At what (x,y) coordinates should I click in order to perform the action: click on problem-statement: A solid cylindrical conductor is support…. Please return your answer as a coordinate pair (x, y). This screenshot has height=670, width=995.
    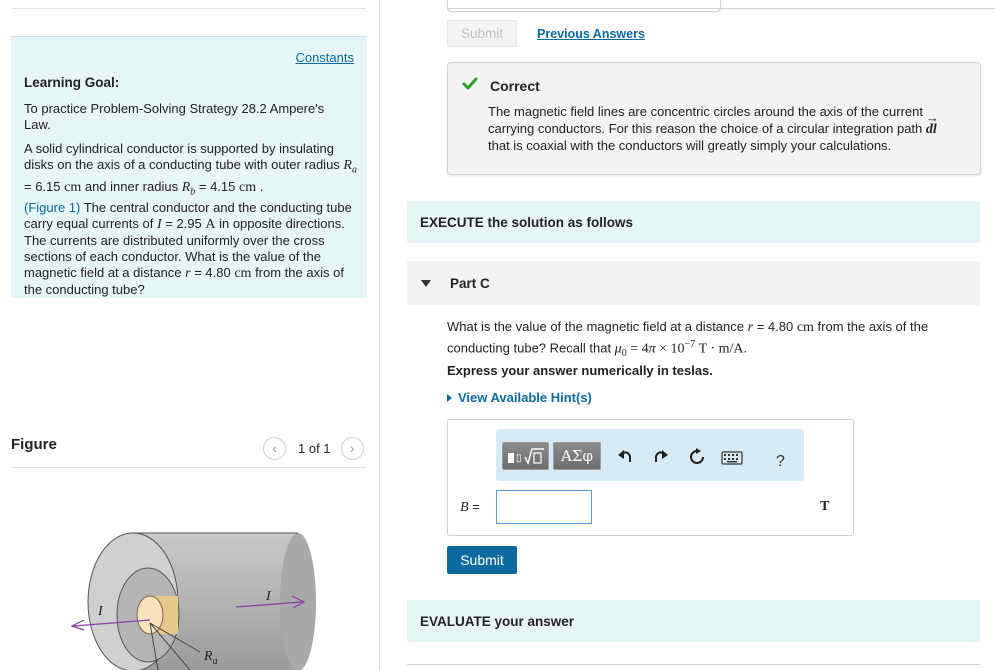
    Looking at the image, I should click on (191, 219).